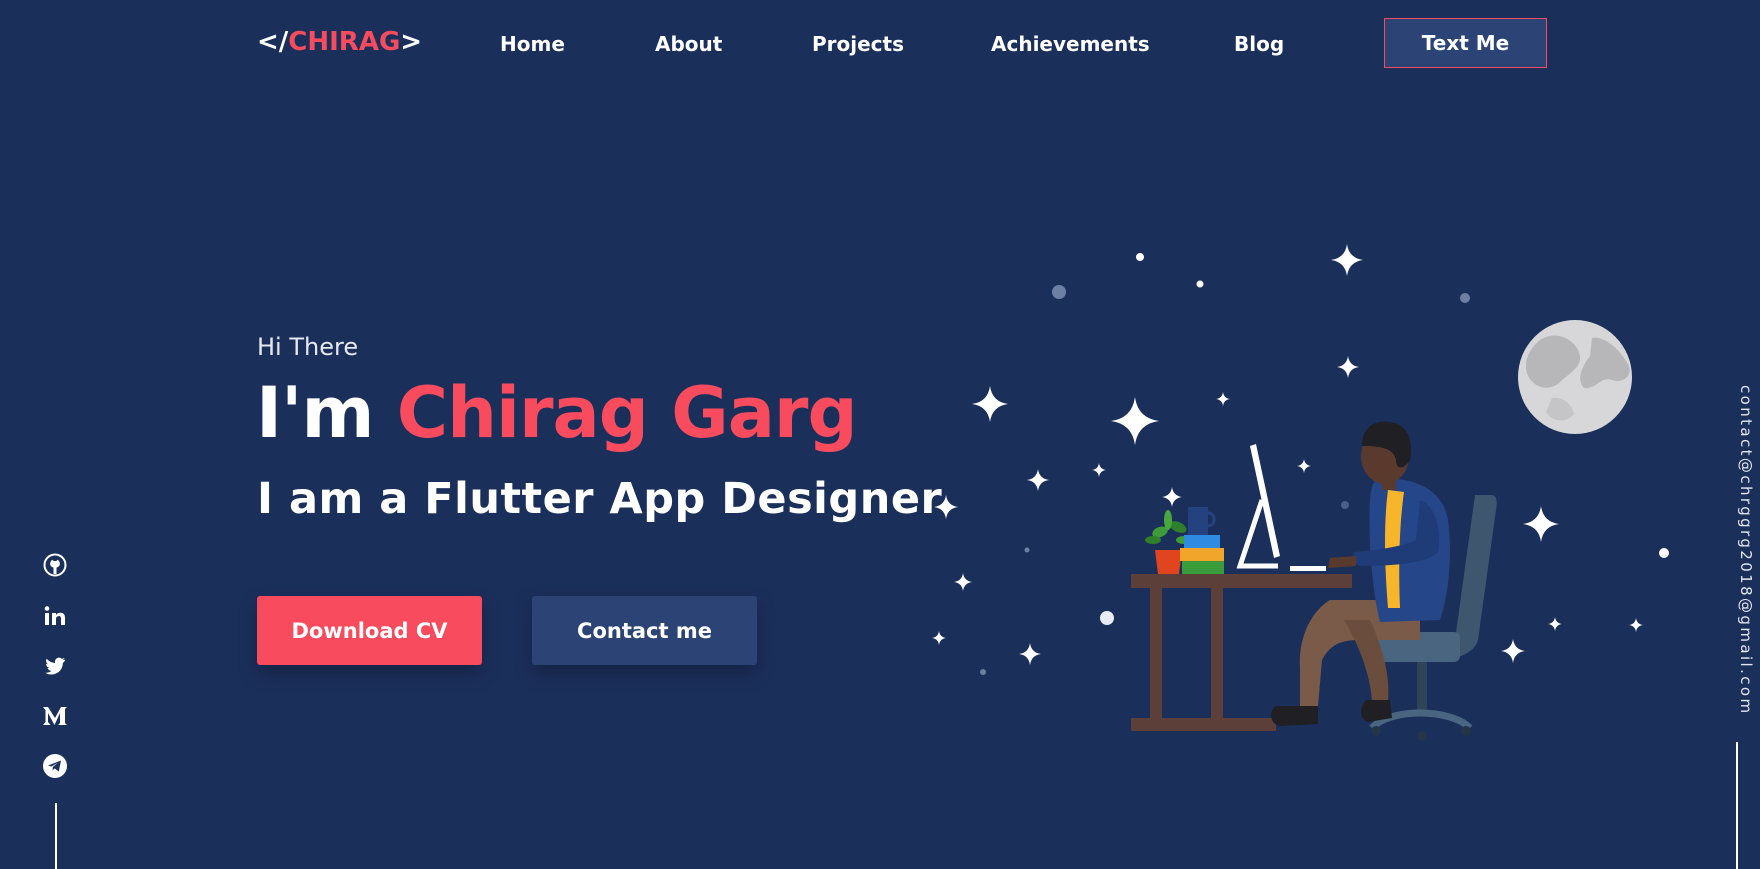 This screenshot has height=869, width=1760. Describe the element at coordinates (1281, 507) in the screenshot. I see `computer` at that location.